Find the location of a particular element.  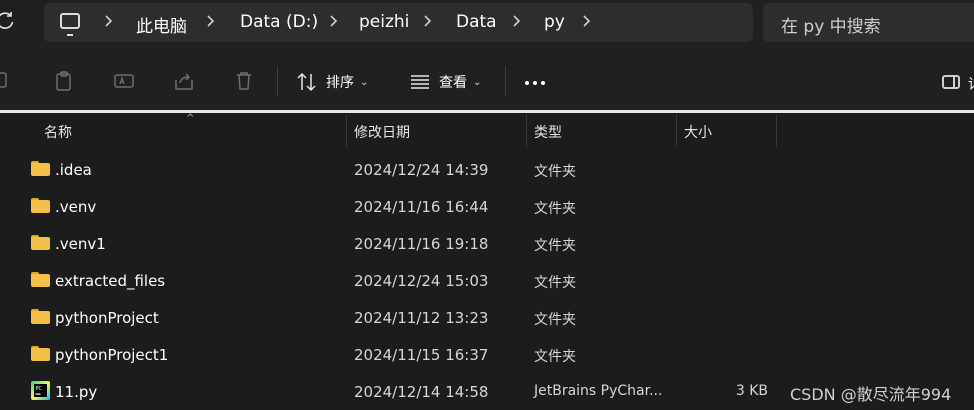

column-header: ^ 名称 修改日期 类型 大小 is located at coordinates (487, 130).